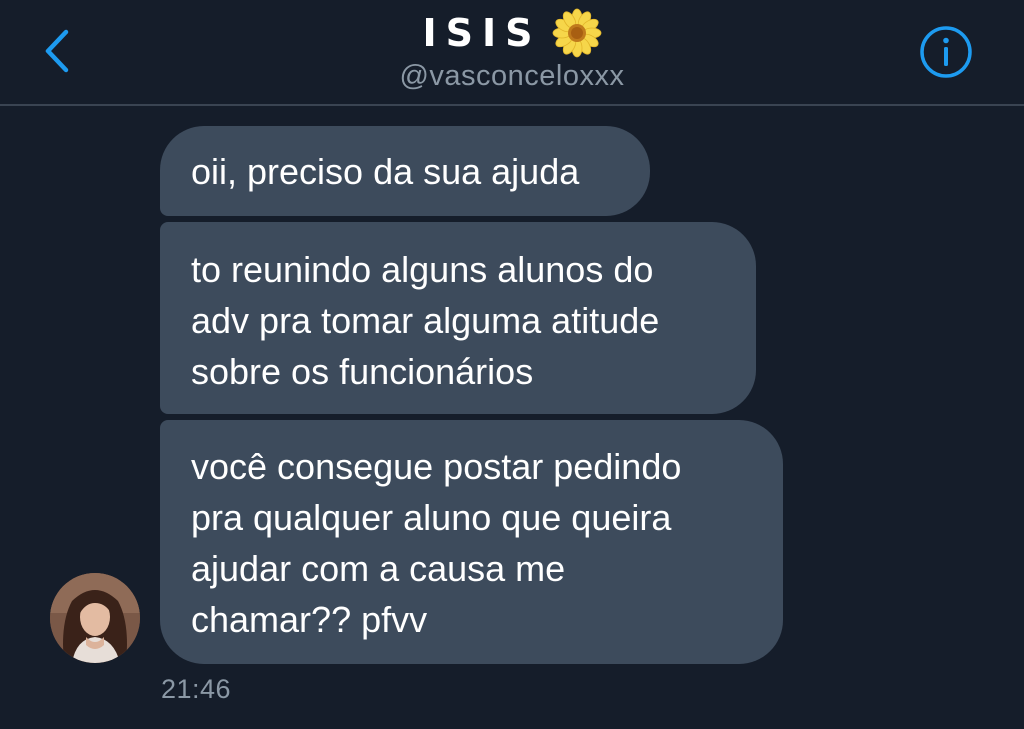 This screenshot has width=1024, height=729. Describe the element at coordinates (512, 76) in the screenshot. I see `contact-handle: @vasconceloxxx` at that location.